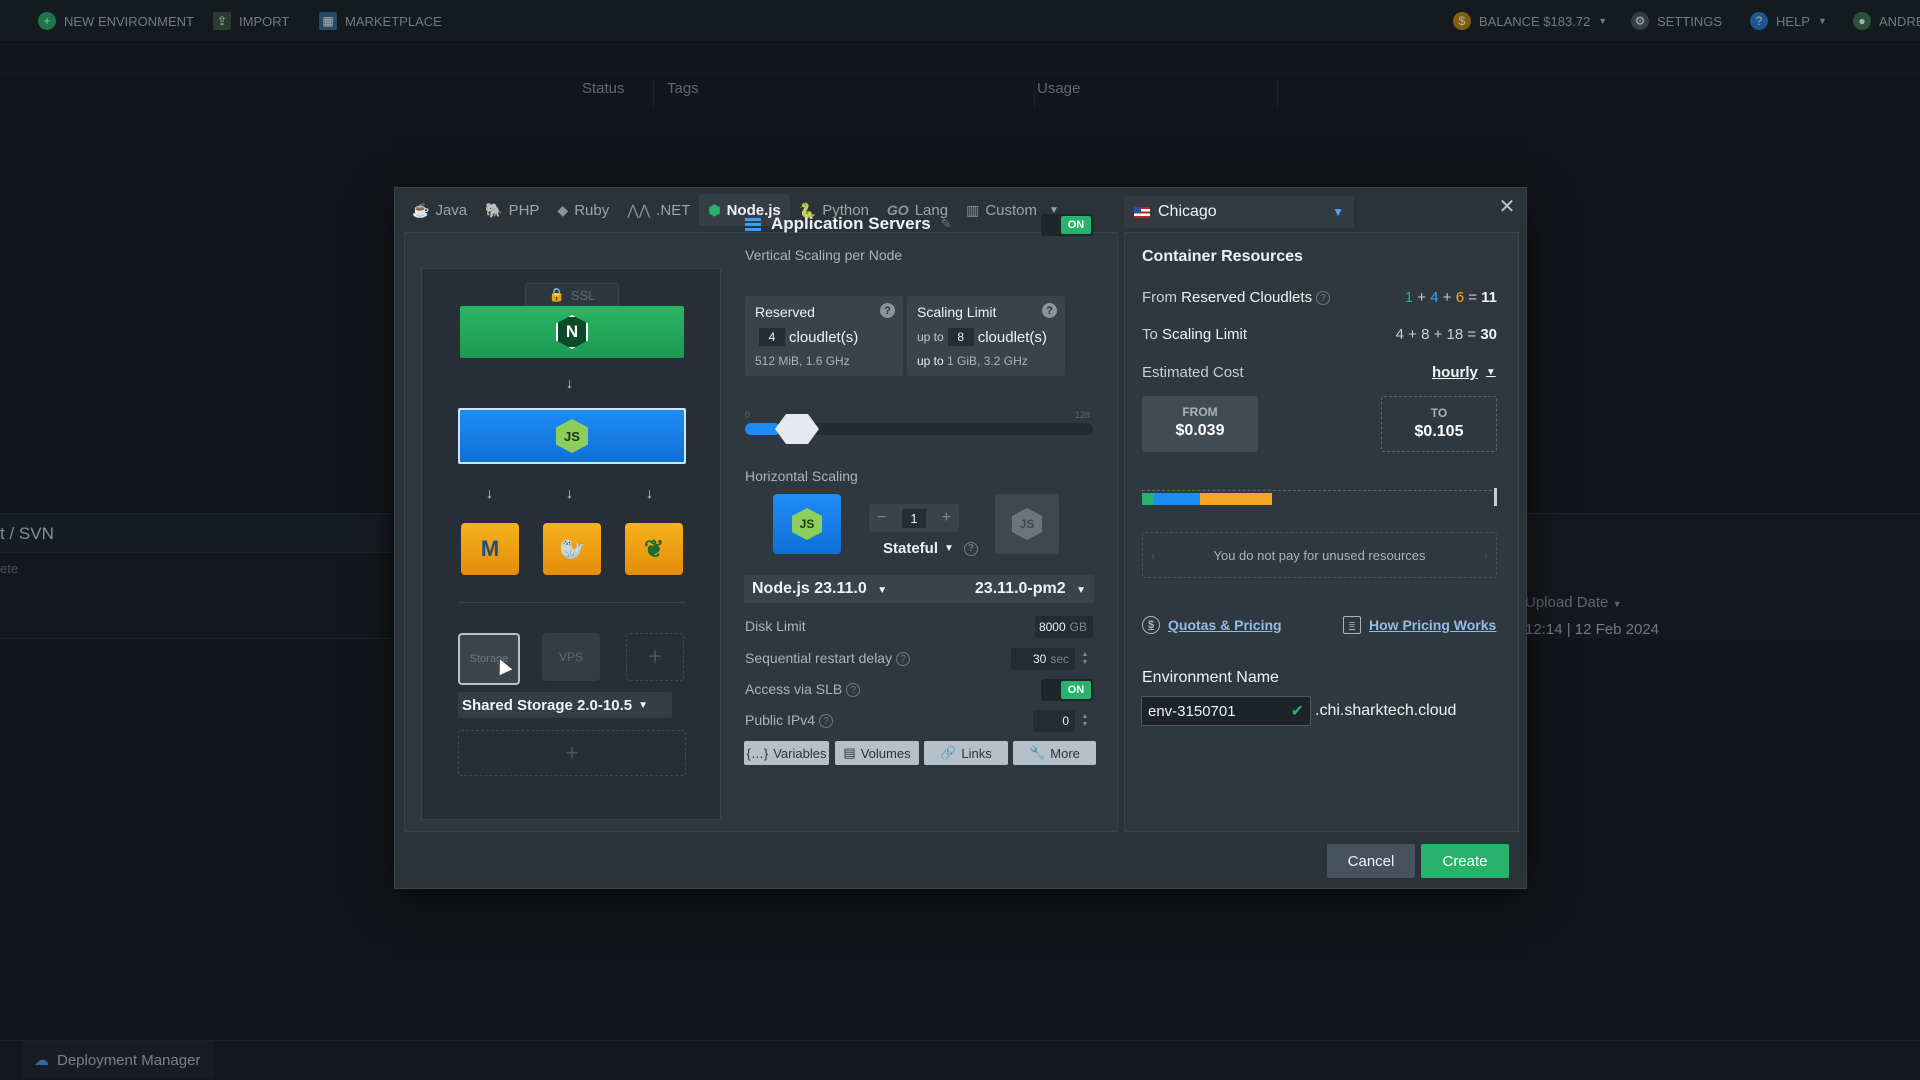 The height and width of the screenshot is (1080, 1920). Describe the element at coordinates (1446, 334) in the screenshot. I see `scaling-limit-sum: 4 + 8 + 18 = 30` at that location.